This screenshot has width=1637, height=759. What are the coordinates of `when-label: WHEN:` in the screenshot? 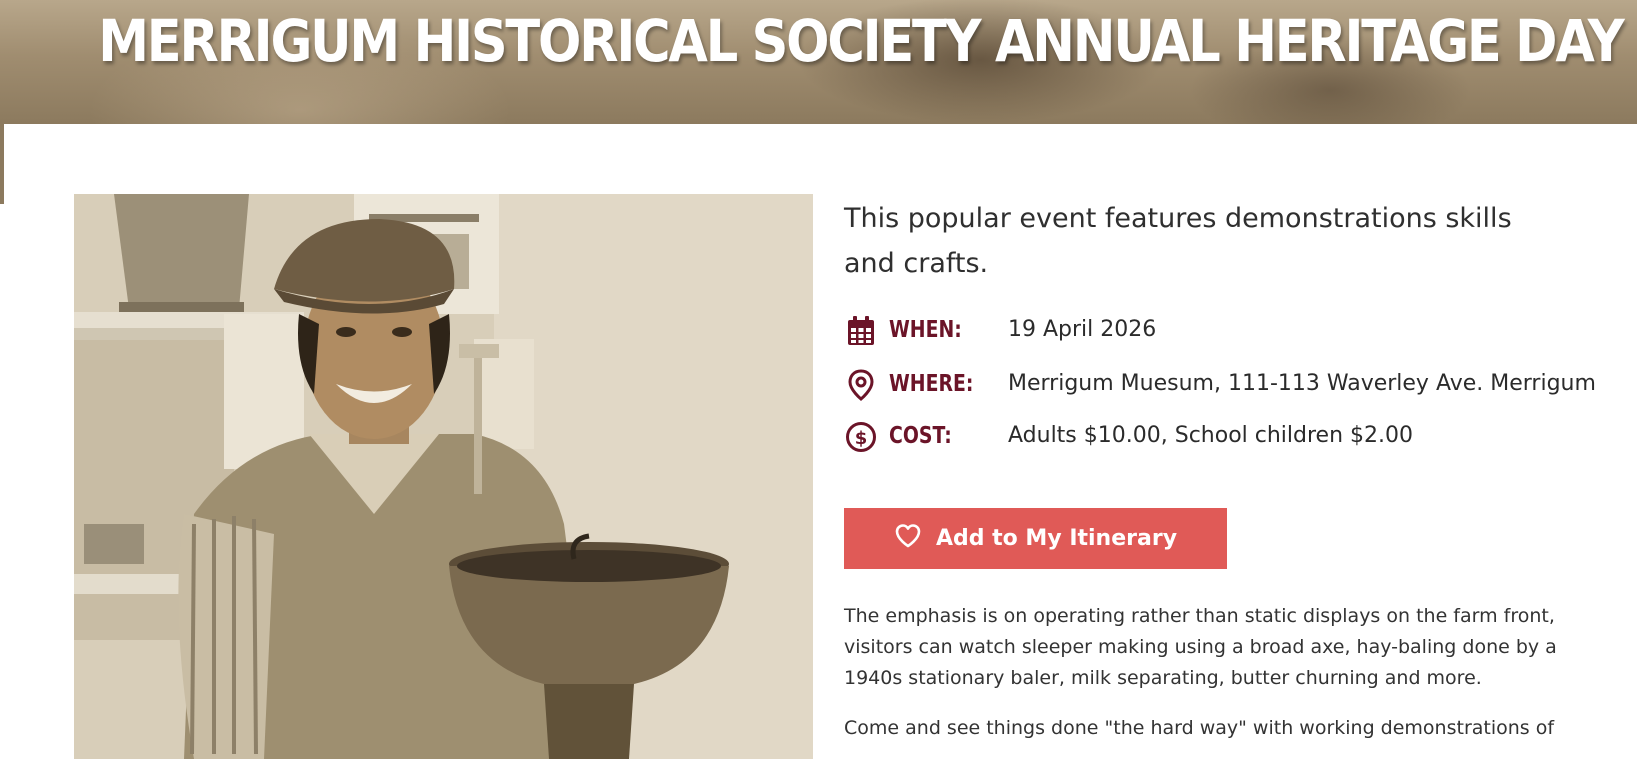 It's located at (925, 330).